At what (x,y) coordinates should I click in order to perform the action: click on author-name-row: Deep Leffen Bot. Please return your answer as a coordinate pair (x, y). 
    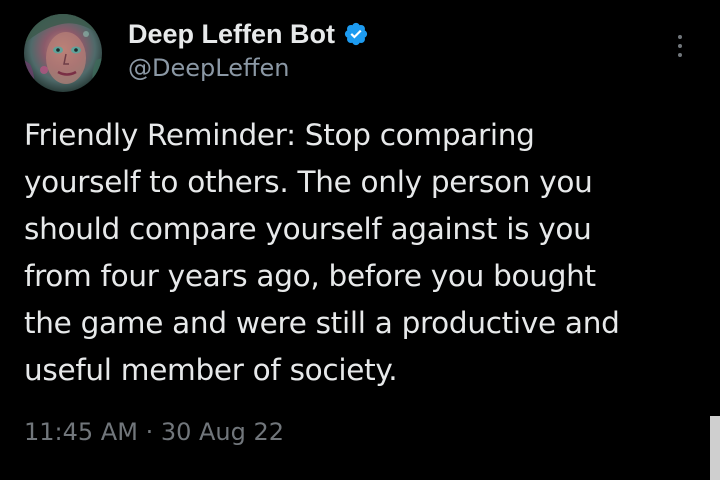
    Looking at the image, I should click on (248, 34).